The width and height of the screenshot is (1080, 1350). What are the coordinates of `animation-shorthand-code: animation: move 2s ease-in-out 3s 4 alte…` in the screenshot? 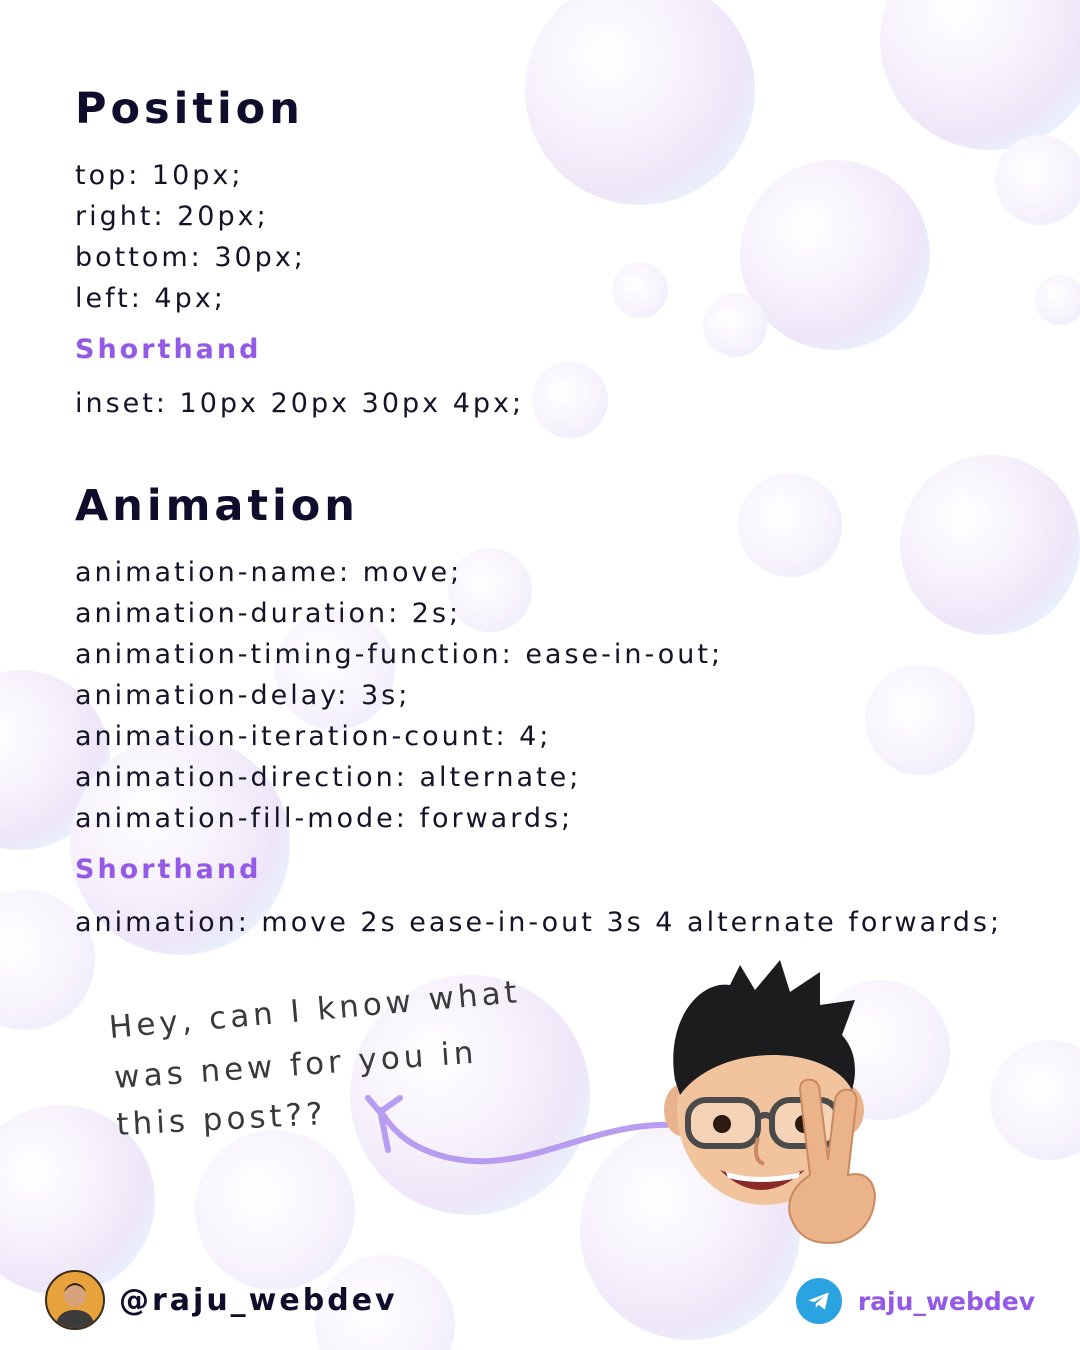 It's located at (539, 922).